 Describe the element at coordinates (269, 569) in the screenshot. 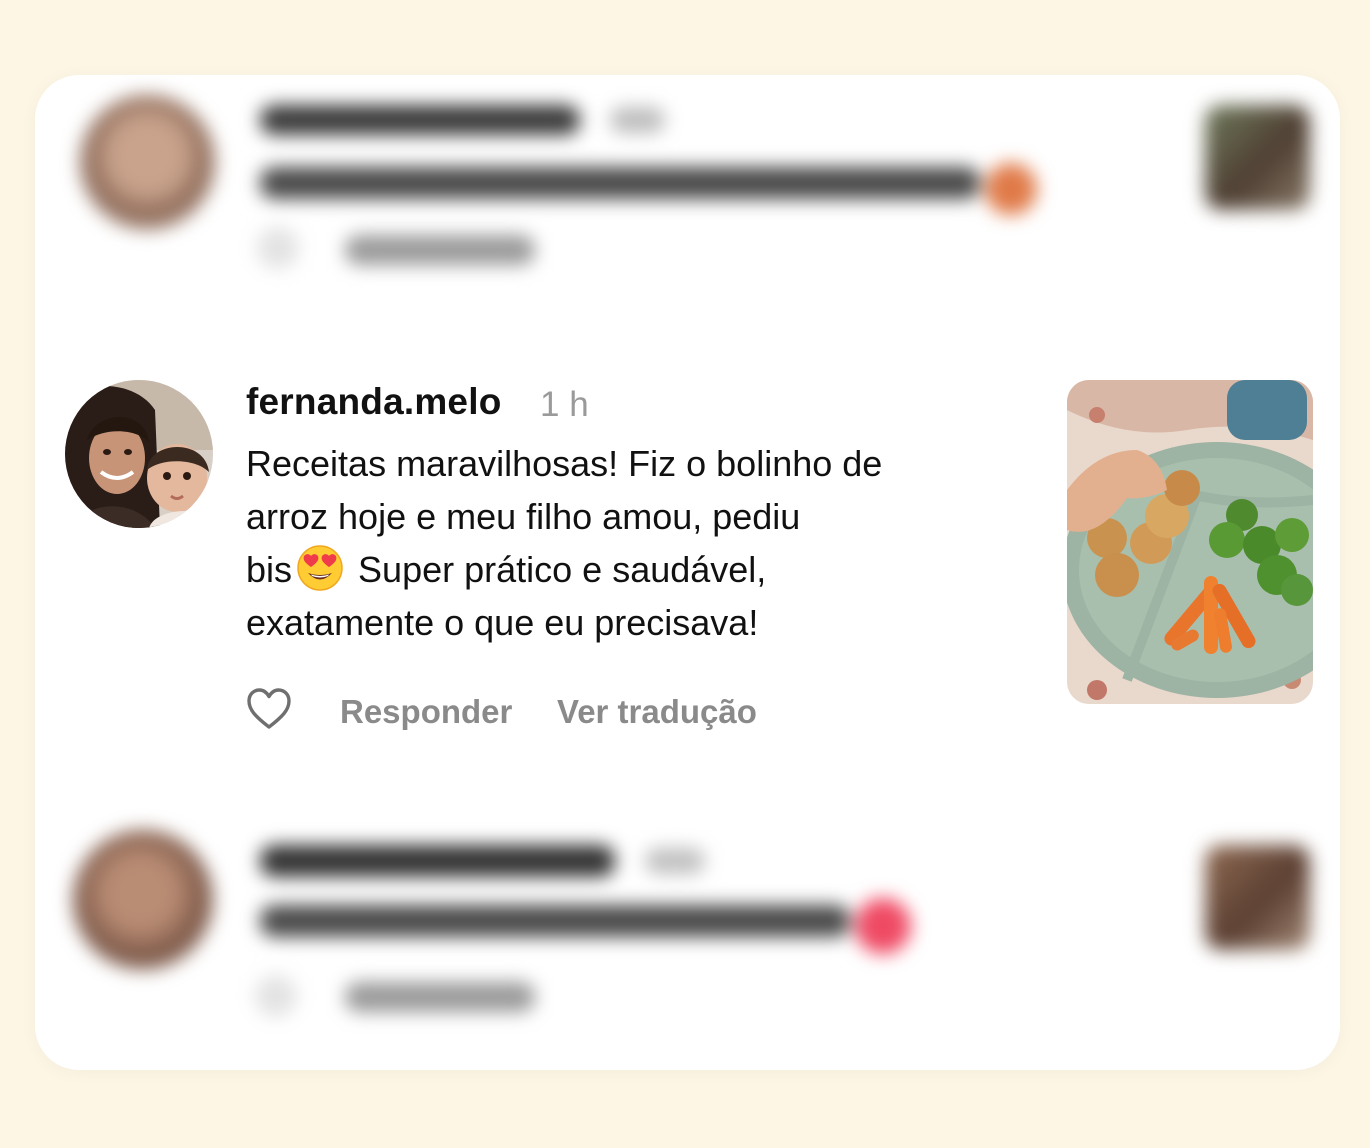

I see `comment-line-prefix: bis` at that location.